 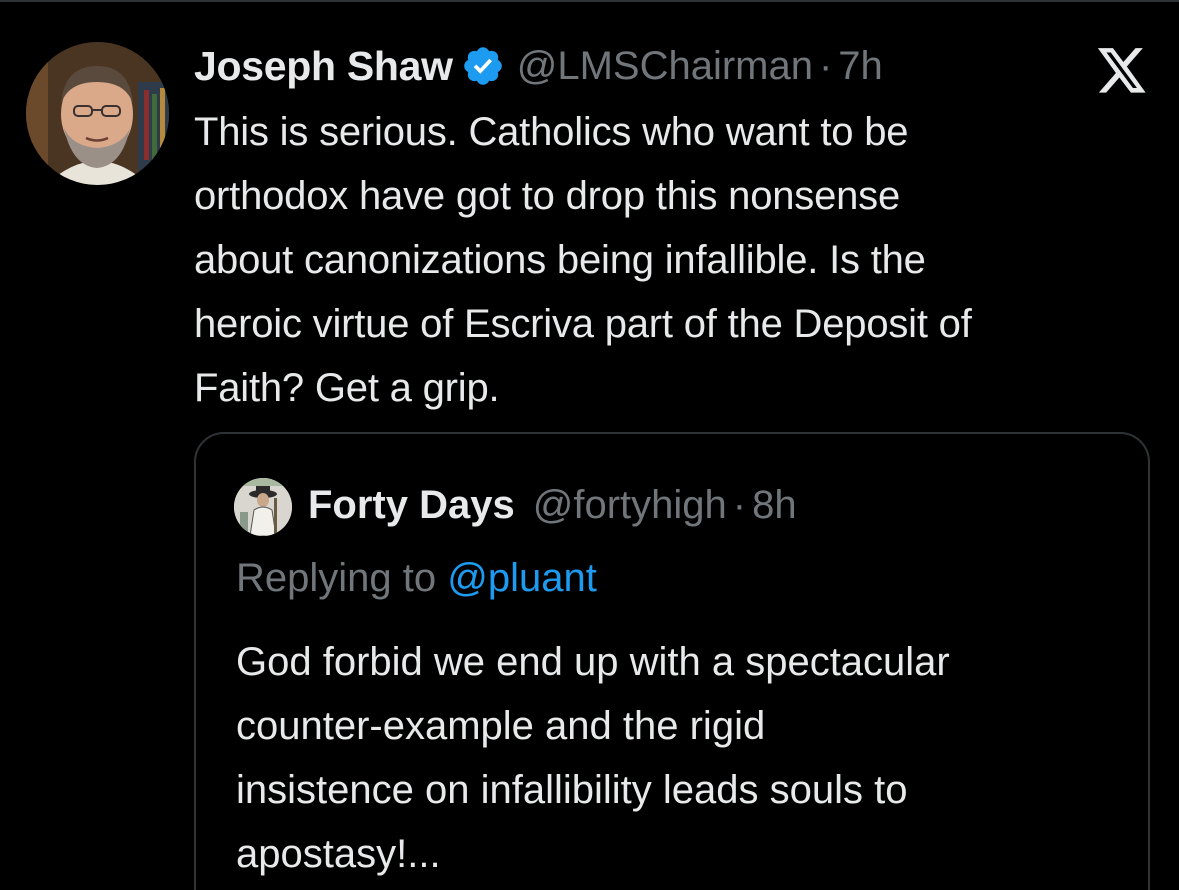 I want to click on quoted-author-handle: @fortyhigh, so click(x=630, y=505).